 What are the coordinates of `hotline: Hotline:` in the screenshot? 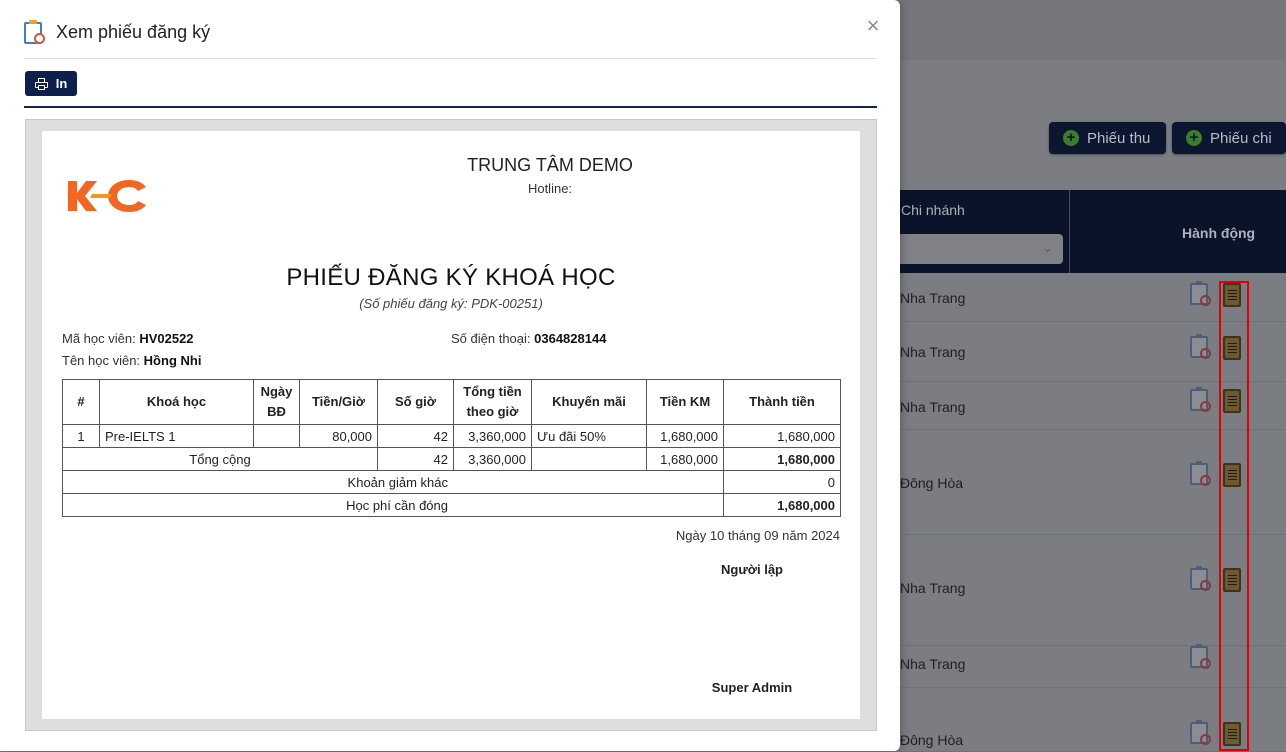 It's located at (550, 188).